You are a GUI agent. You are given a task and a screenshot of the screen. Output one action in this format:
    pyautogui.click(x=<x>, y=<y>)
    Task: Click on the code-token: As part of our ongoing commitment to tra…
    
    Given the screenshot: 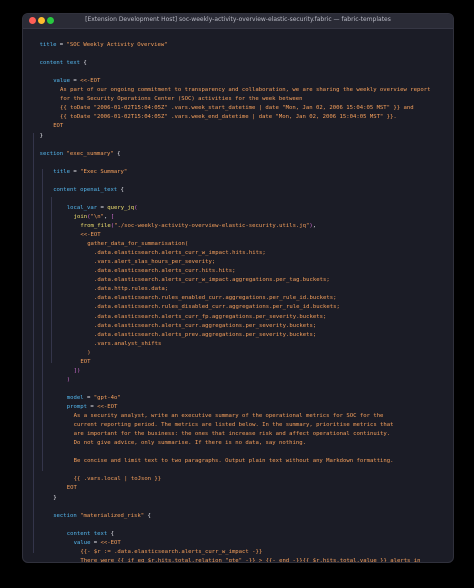 What is the action you would take?
    pyautogui.click(x=245, y=90)
    